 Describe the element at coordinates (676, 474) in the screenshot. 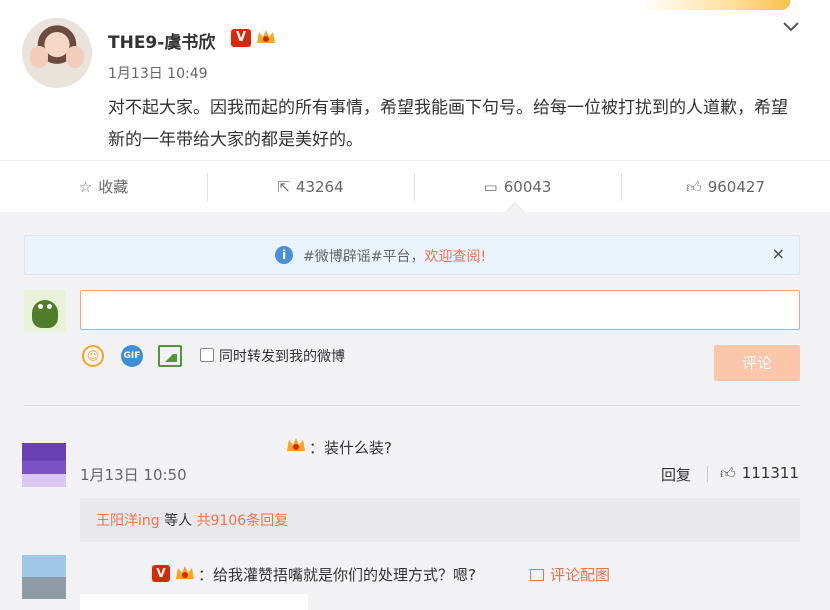

I see `reply-button: 回复` at that location.